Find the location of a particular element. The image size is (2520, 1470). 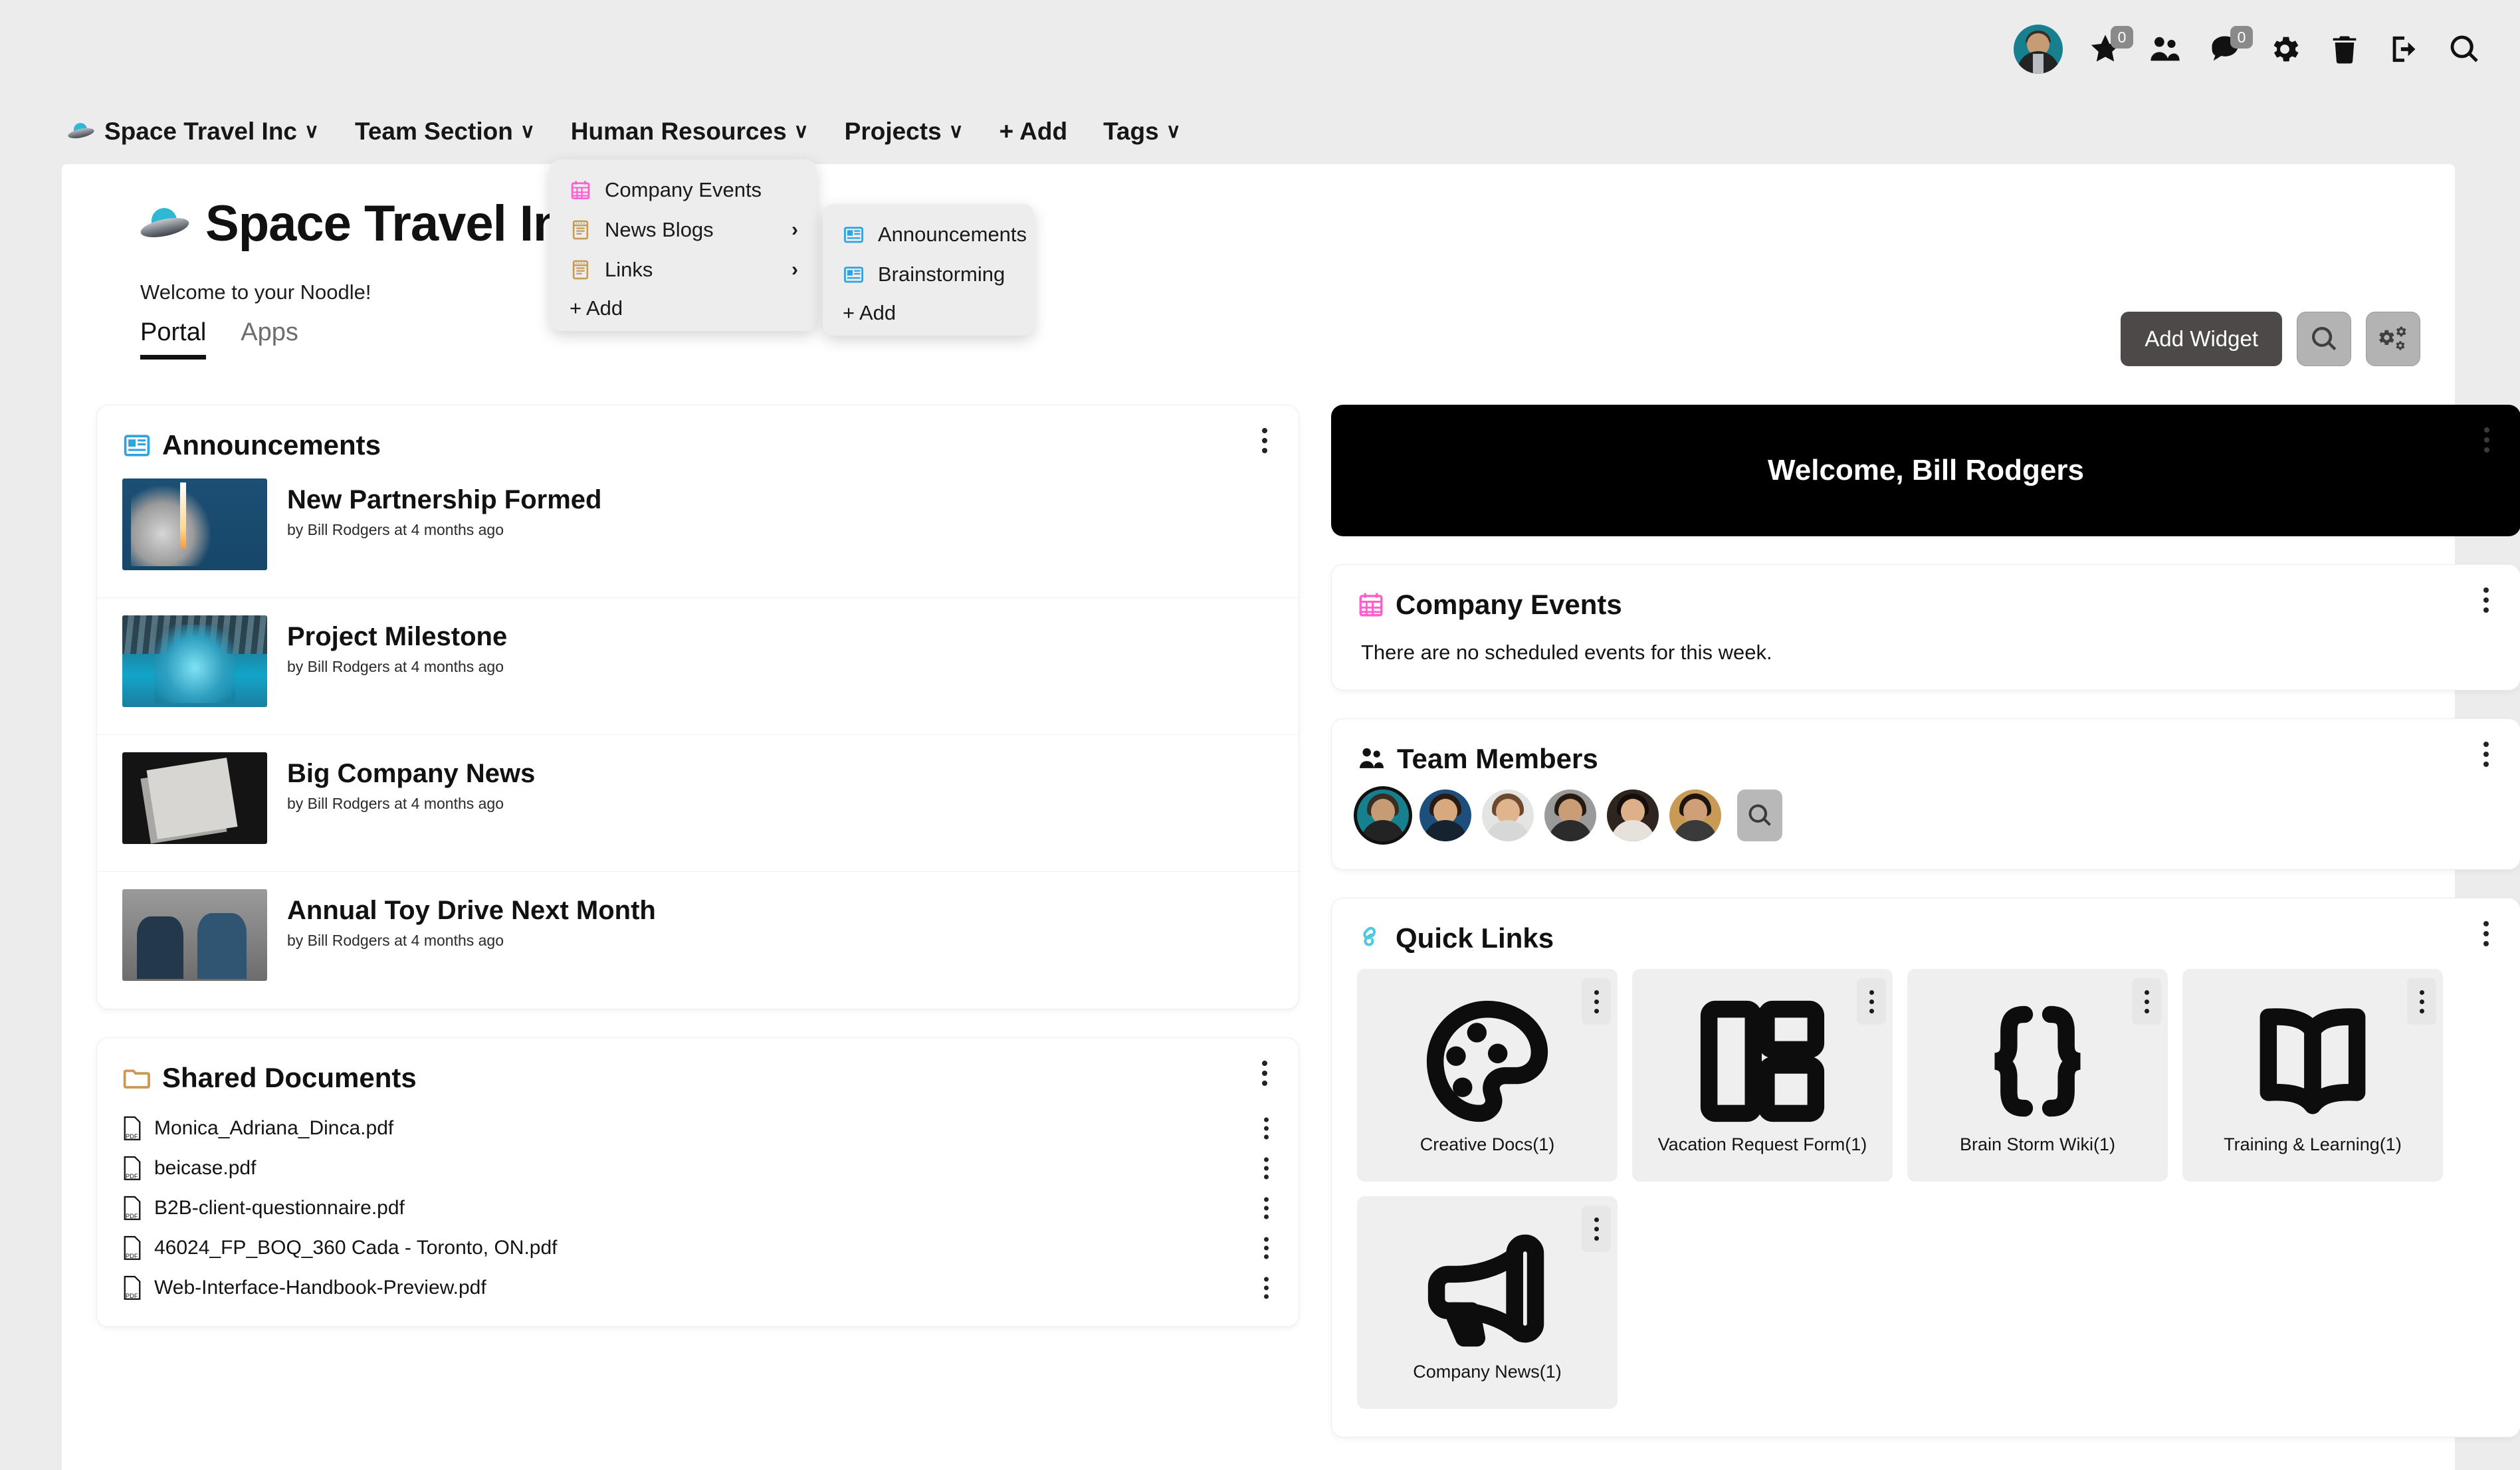

chevron-down-icon: ∨ is located at coordinates (527, 131).